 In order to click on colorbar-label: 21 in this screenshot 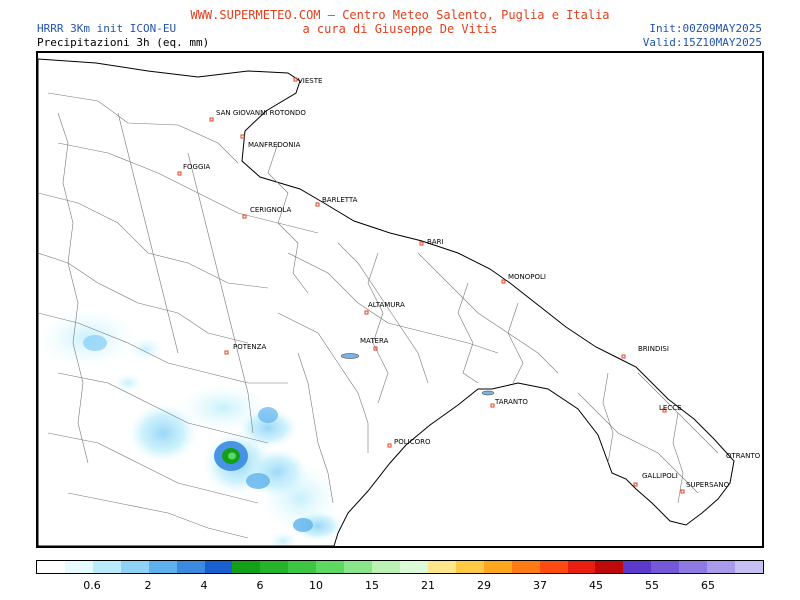, I will do `click(428, 585)`.